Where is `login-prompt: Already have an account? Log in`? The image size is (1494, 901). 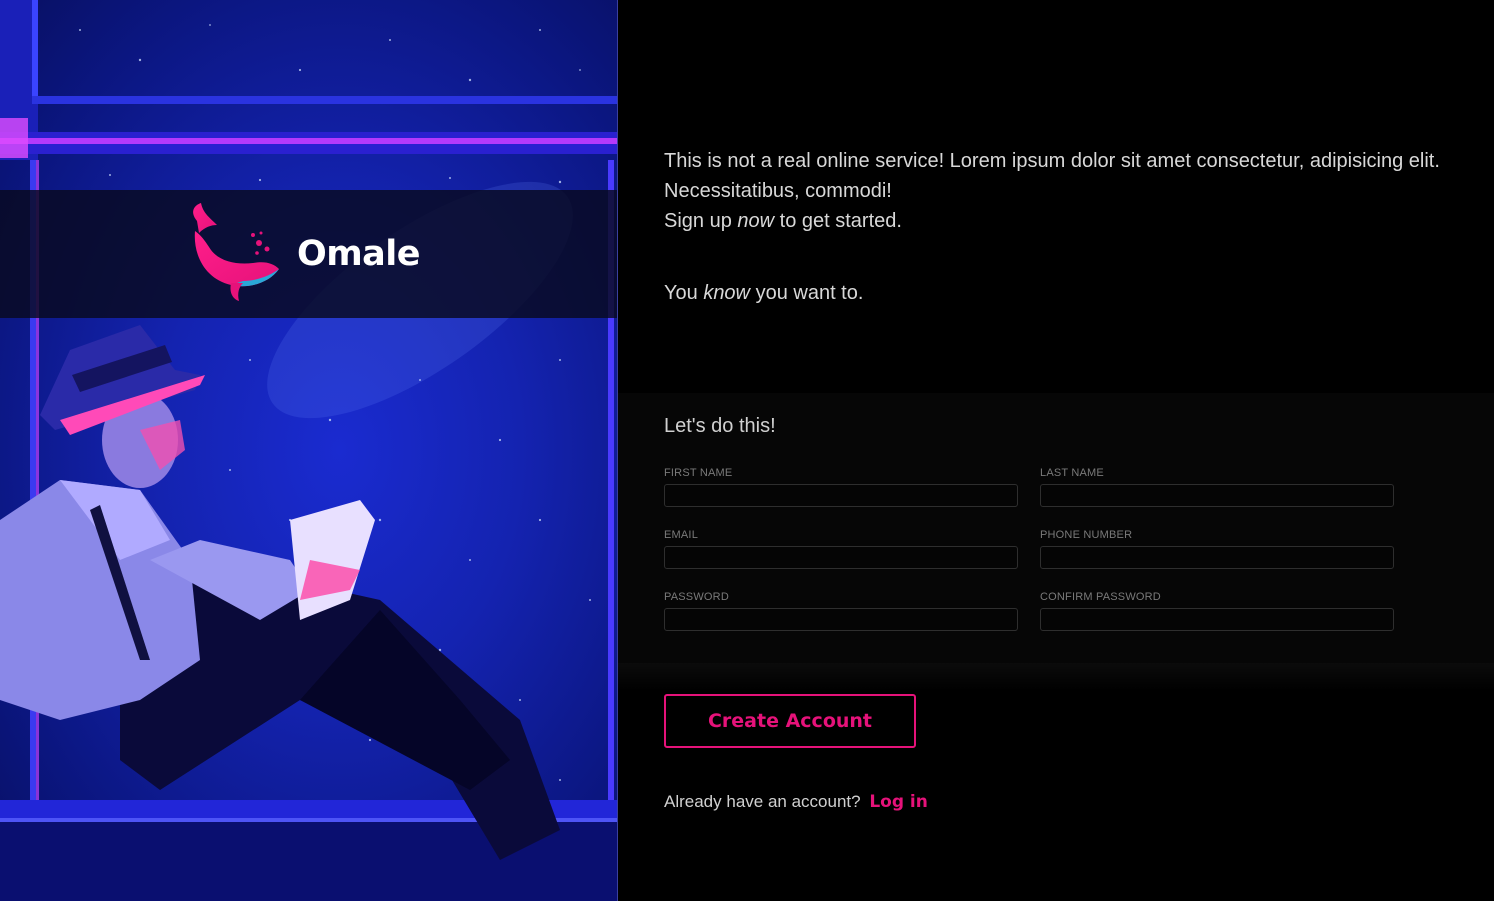
login-prompt: Already have an account? Log in is located at coordinates (796, 802).